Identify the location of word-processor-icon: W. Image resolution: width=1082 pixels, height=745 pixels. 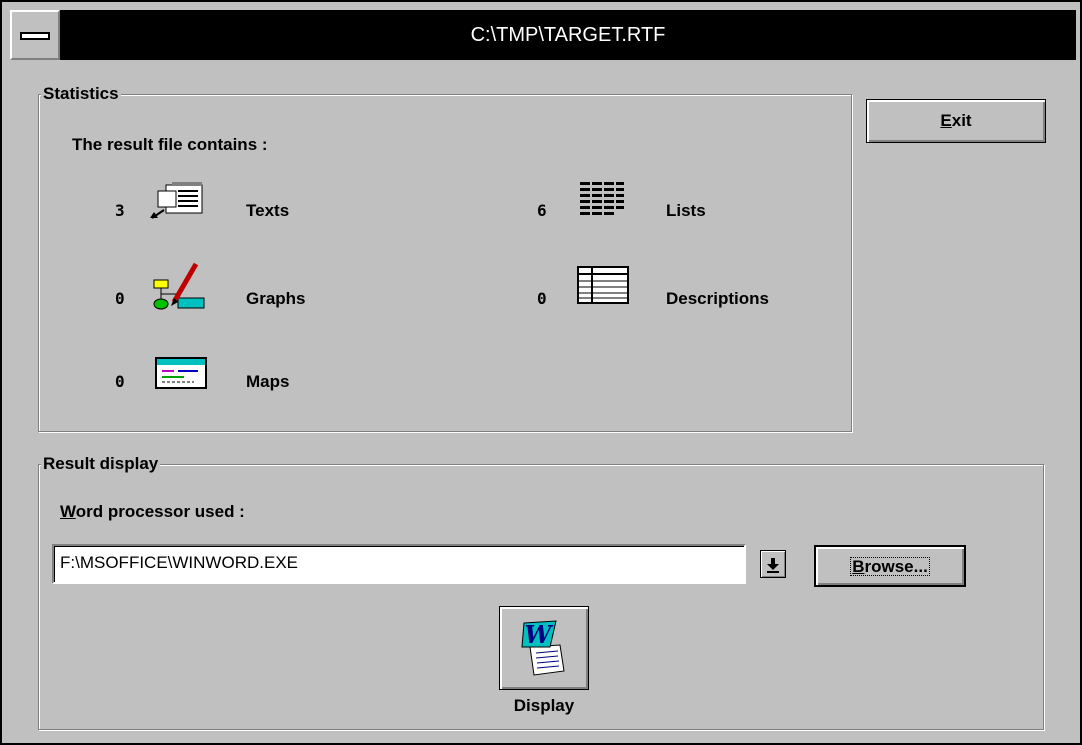
(543, 648).